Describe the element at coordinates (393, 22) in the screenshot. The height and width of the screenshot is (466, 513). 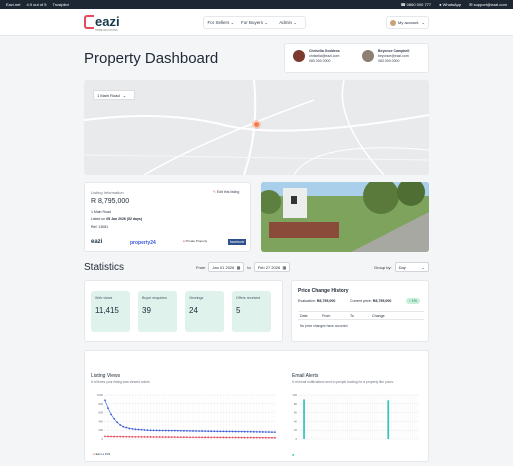
I see `avatar` at that location.